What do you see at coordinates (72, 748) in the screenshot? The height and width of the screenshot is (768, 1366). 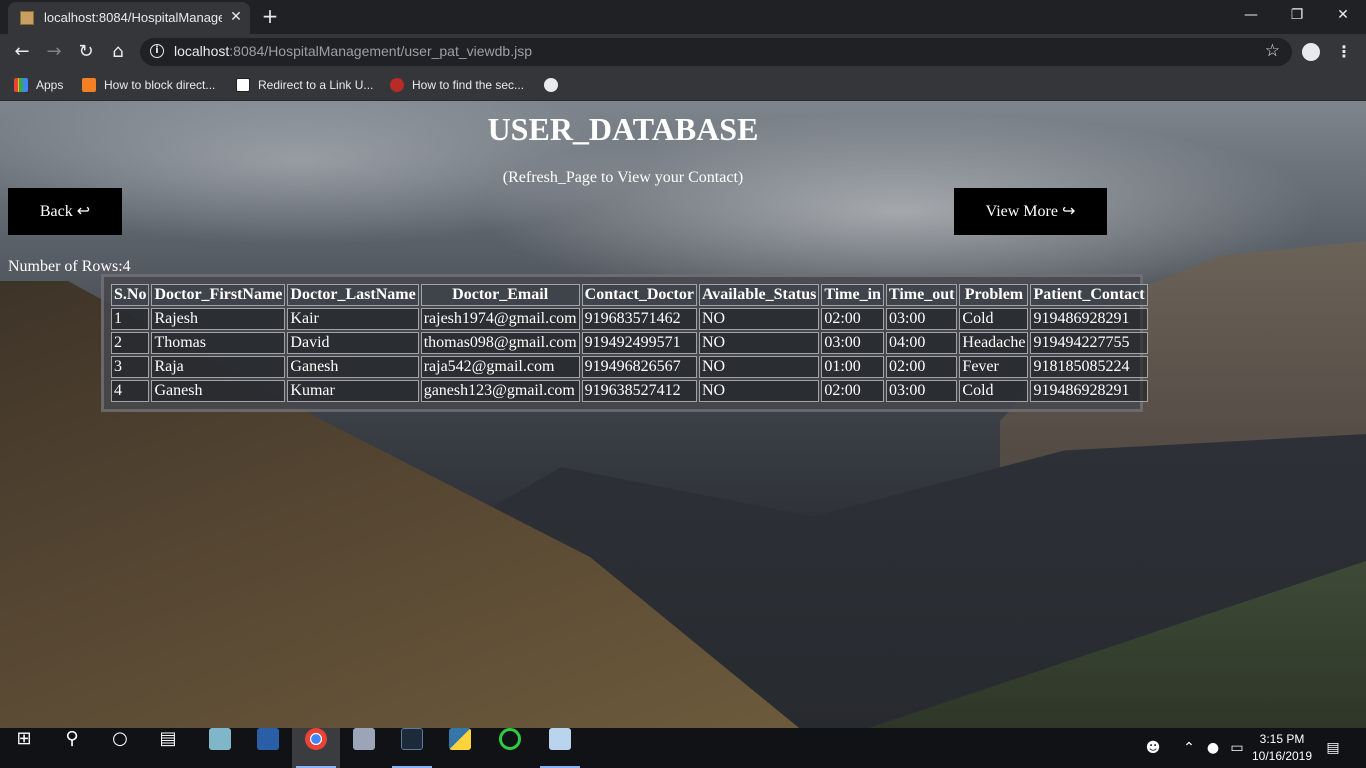 I see `search-icon: ⚲` at bounding box center [72, 748].